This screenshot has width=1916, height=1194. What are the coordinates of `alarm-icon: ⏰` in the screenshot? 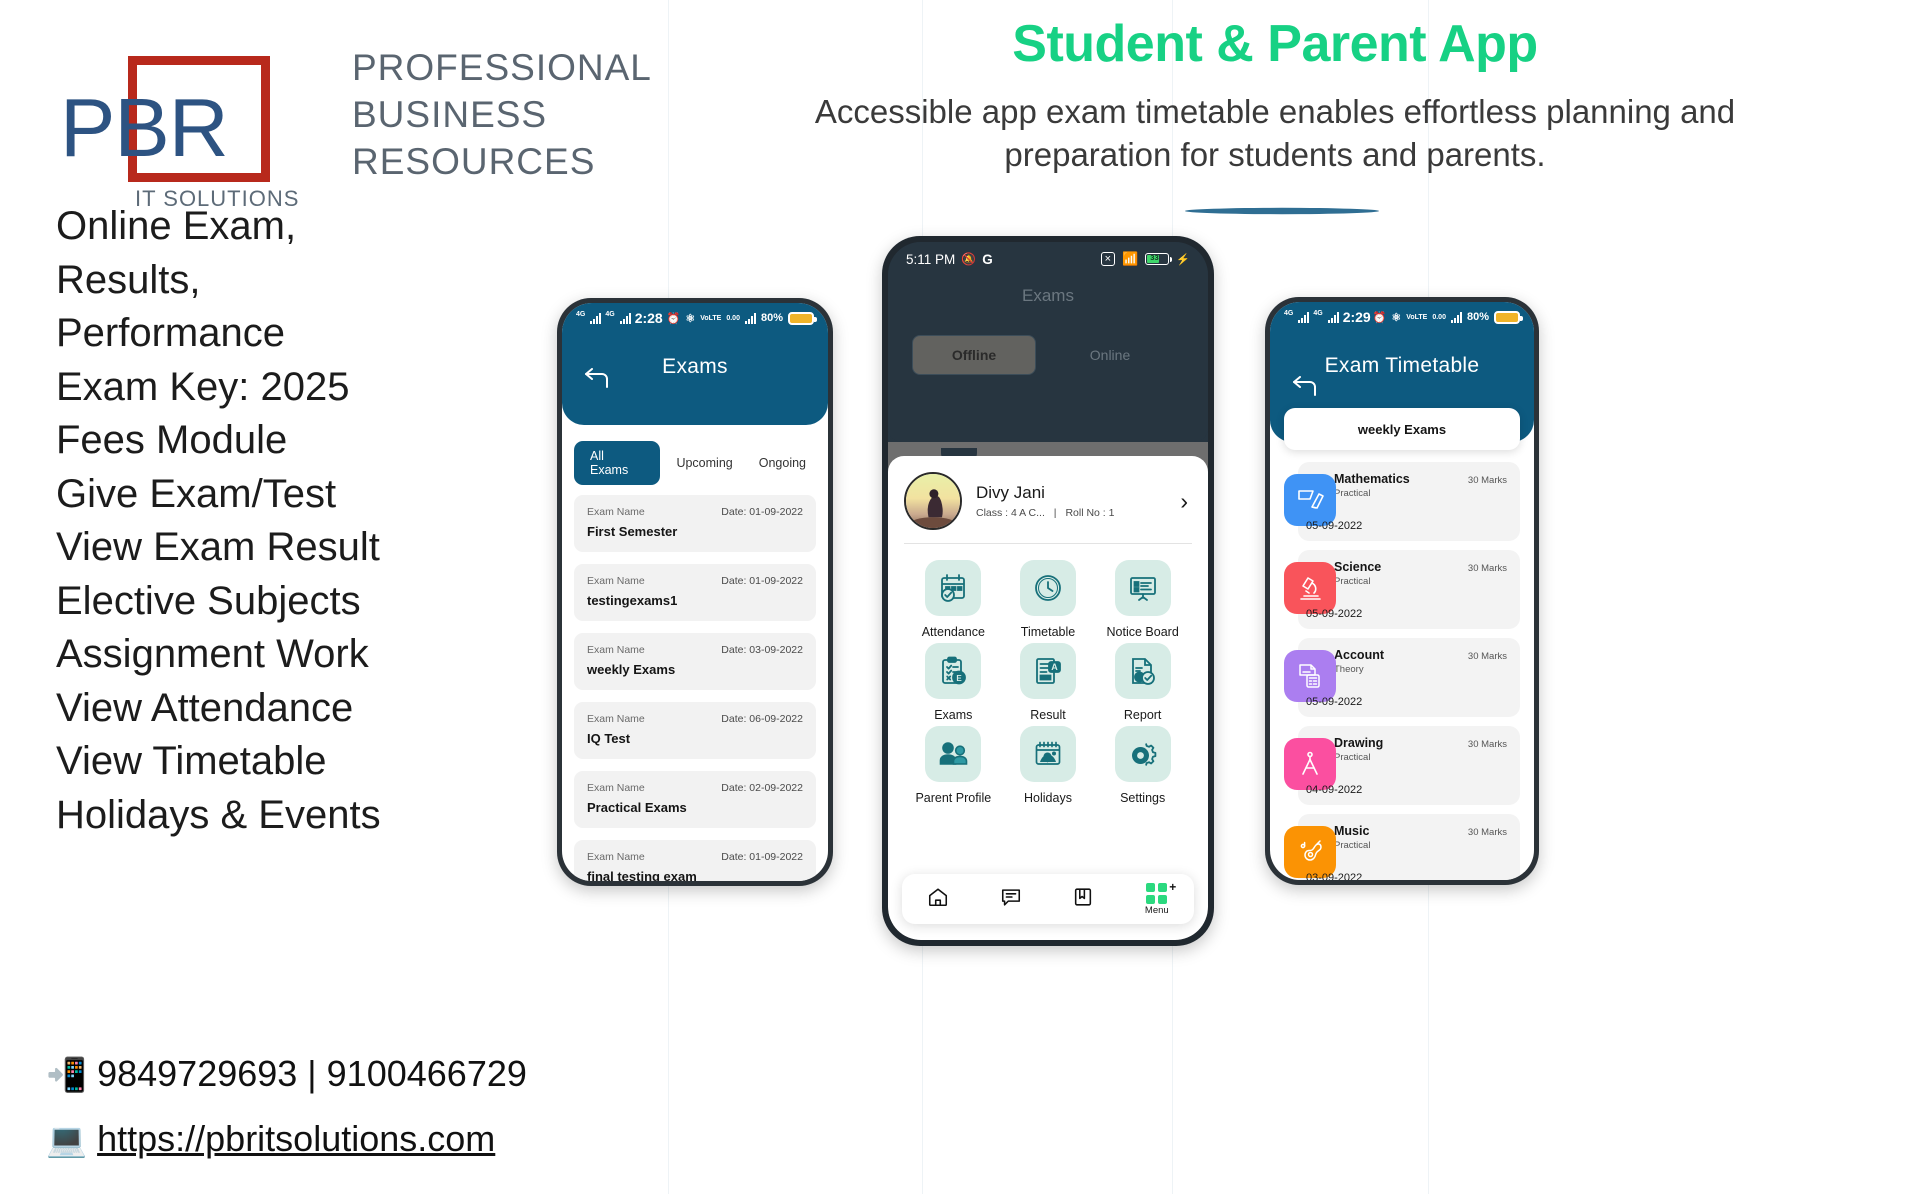 It's located at (673, 318).